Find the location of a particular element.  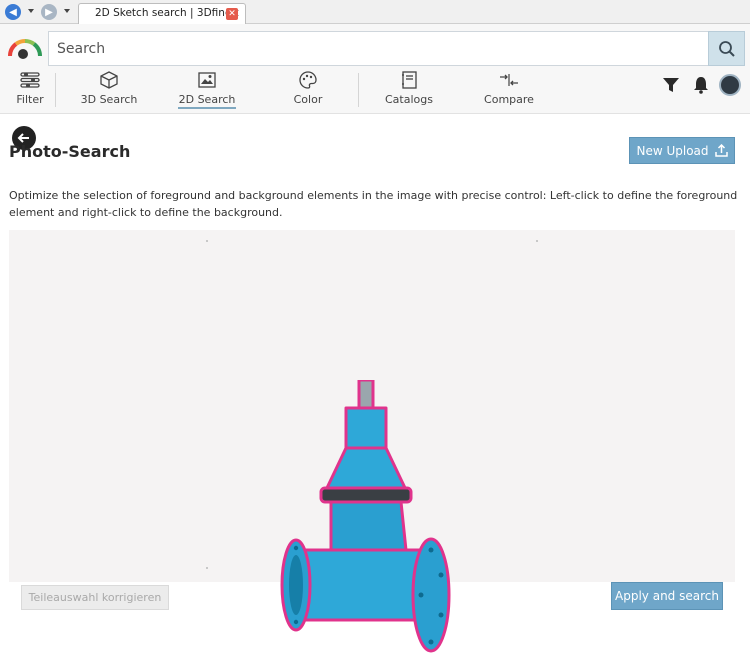

toolbar-3d-search: 3D Search is located at coordinates (109, 90).